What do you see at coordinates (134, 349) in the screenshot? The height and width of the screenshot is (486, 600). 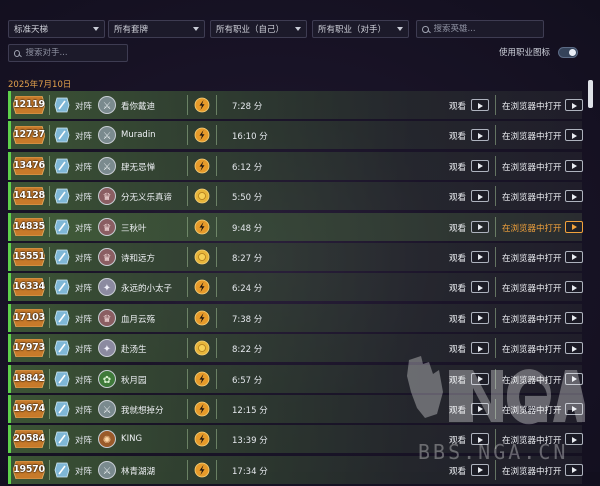 I see `opponent-name: 赴汤生` at bounding box center [134, 349].